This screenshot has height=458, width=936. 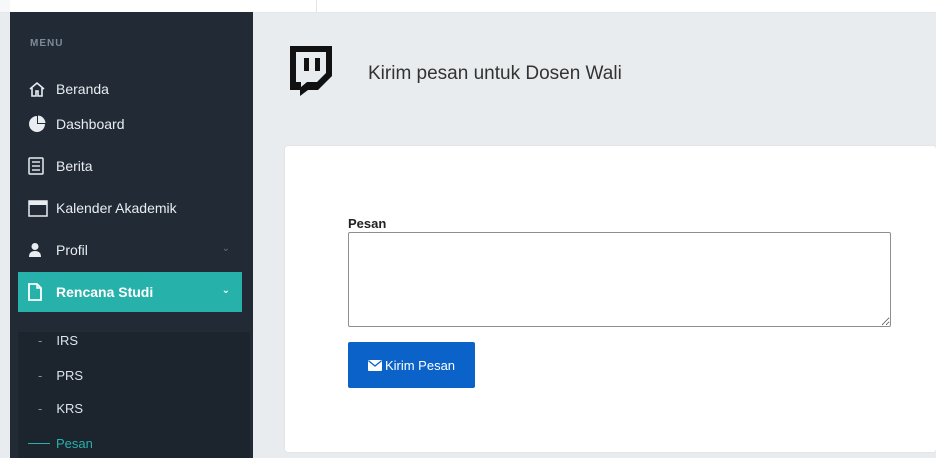 What do you see at coordinates (39, 250) in the screenshot?
I see `user-icon` at bounding box center [39, 250].